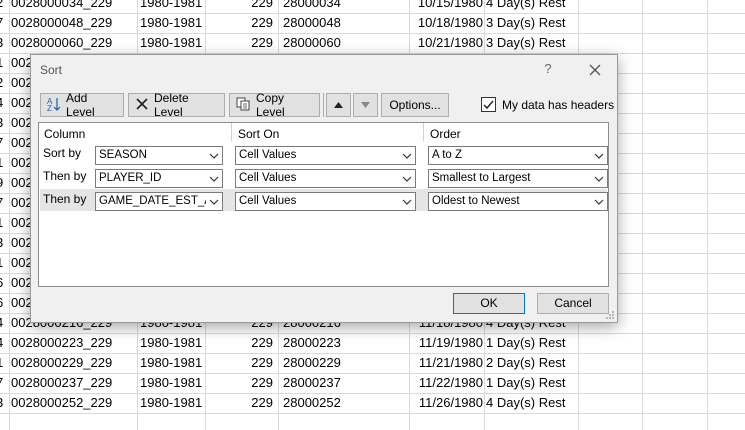 The image size is (745, 430). I want to click on table-cell: 0028000223_229, so click(73, 343).